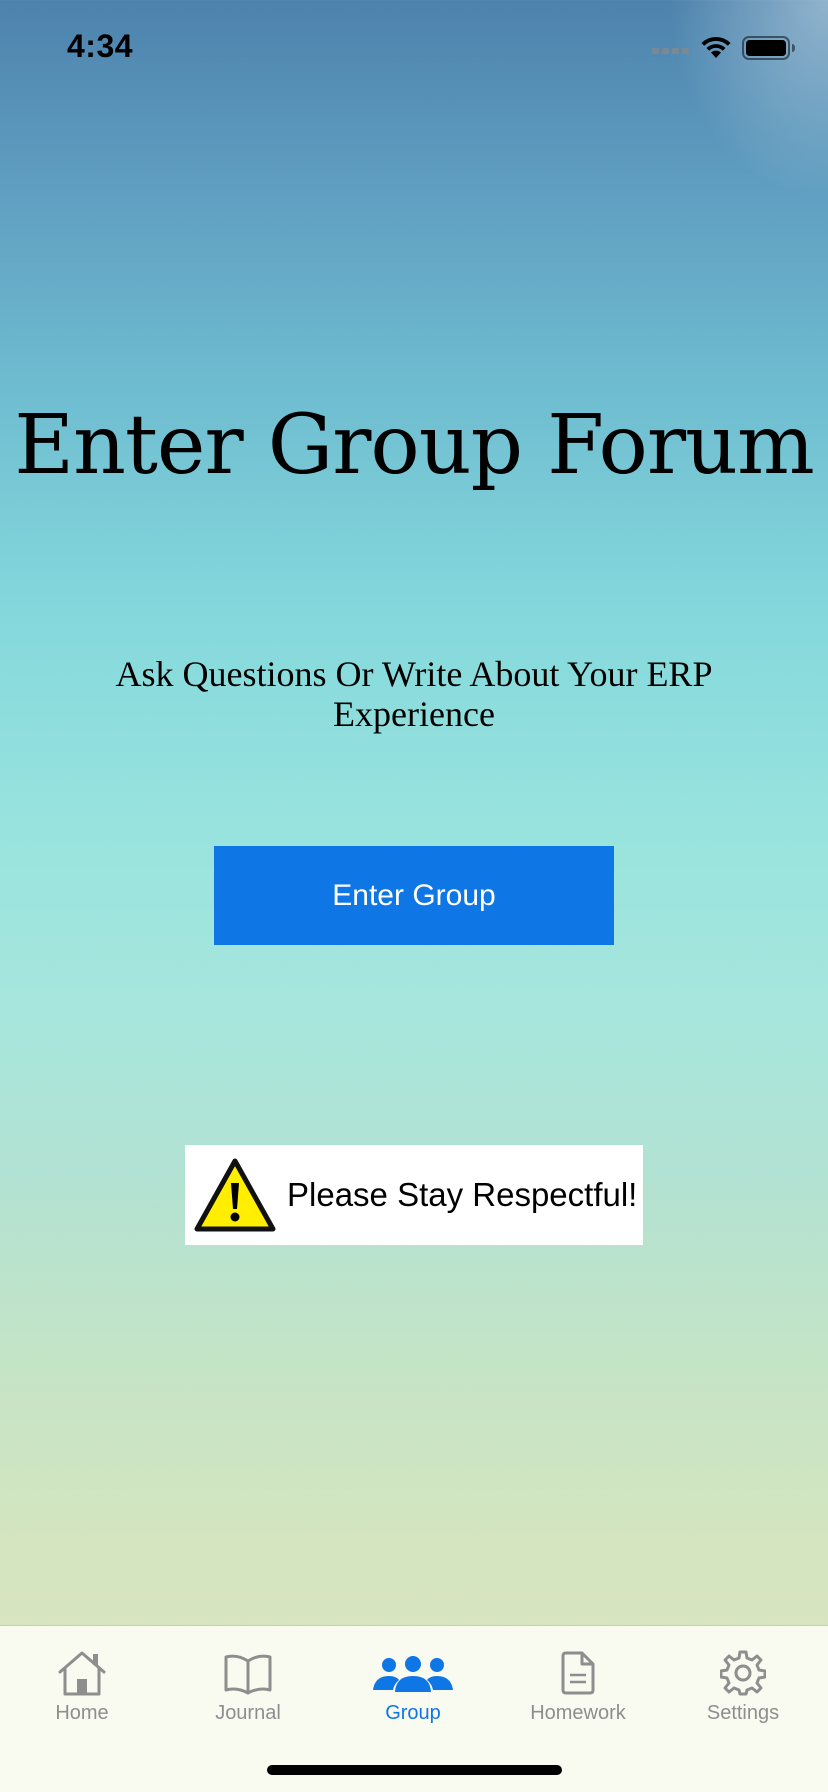  I want to click on tab-homework: Homework, so click(578, 1689).